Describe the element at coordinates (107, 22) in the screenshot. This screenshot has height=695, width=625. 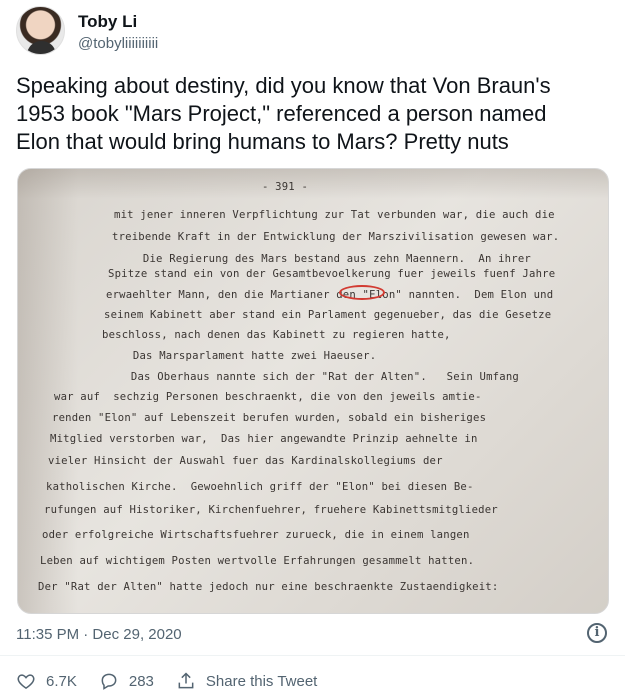
I see `user-name: Toby Li` at that location.